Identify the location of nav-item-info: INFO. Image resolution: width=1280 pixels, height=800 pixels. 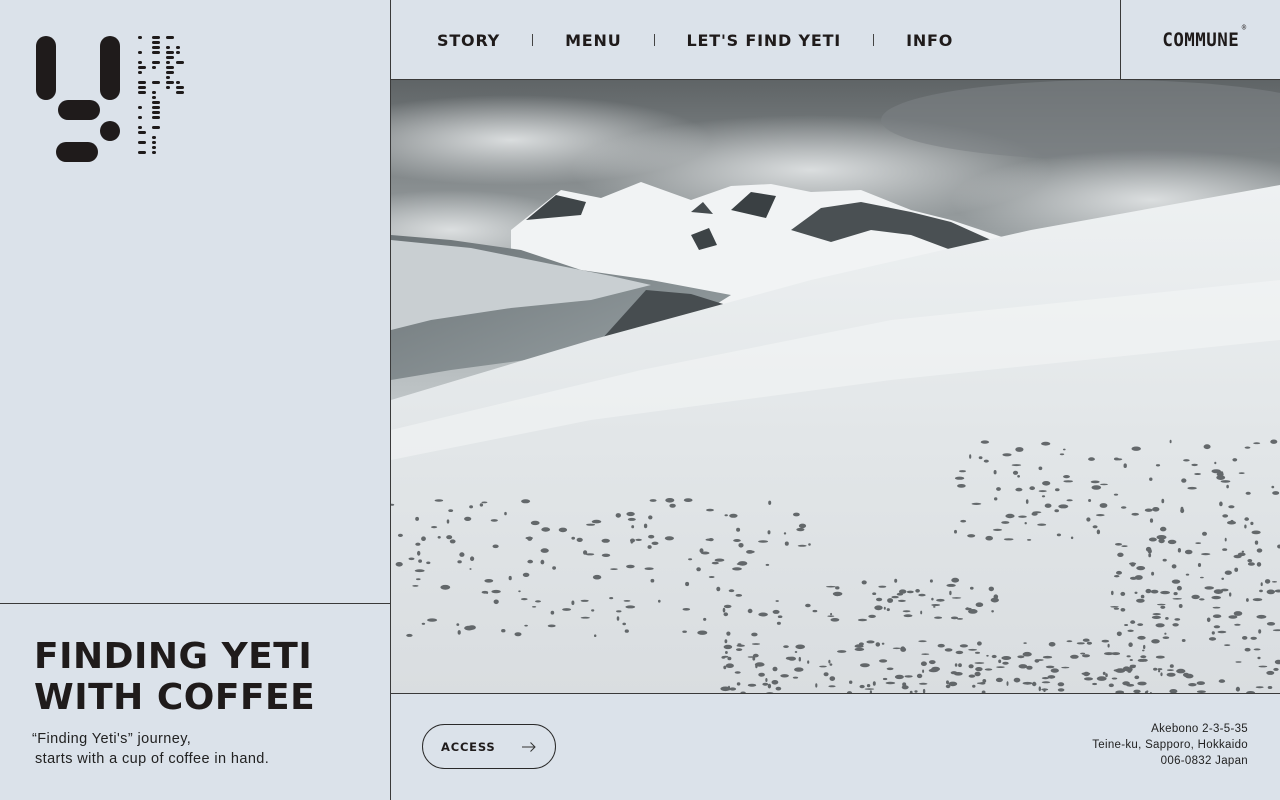
(929, 40).